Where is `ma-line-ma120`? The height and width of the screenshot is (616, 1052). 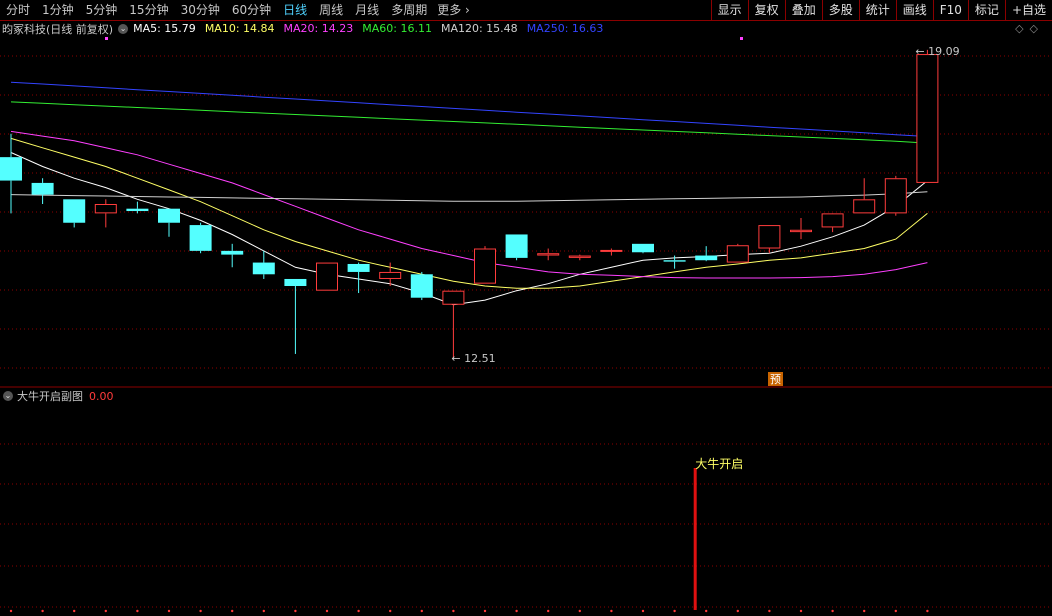
ma-line-ma120 is located at coordinates (469, 196).